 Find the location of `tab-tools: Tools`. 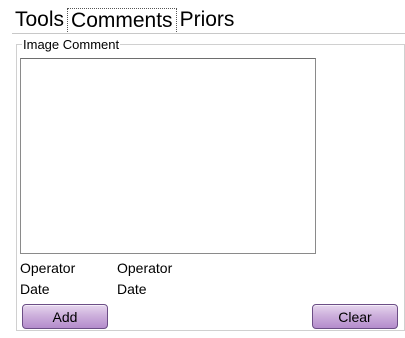

tab-tools: Tools is located at coordinates (39, 21).